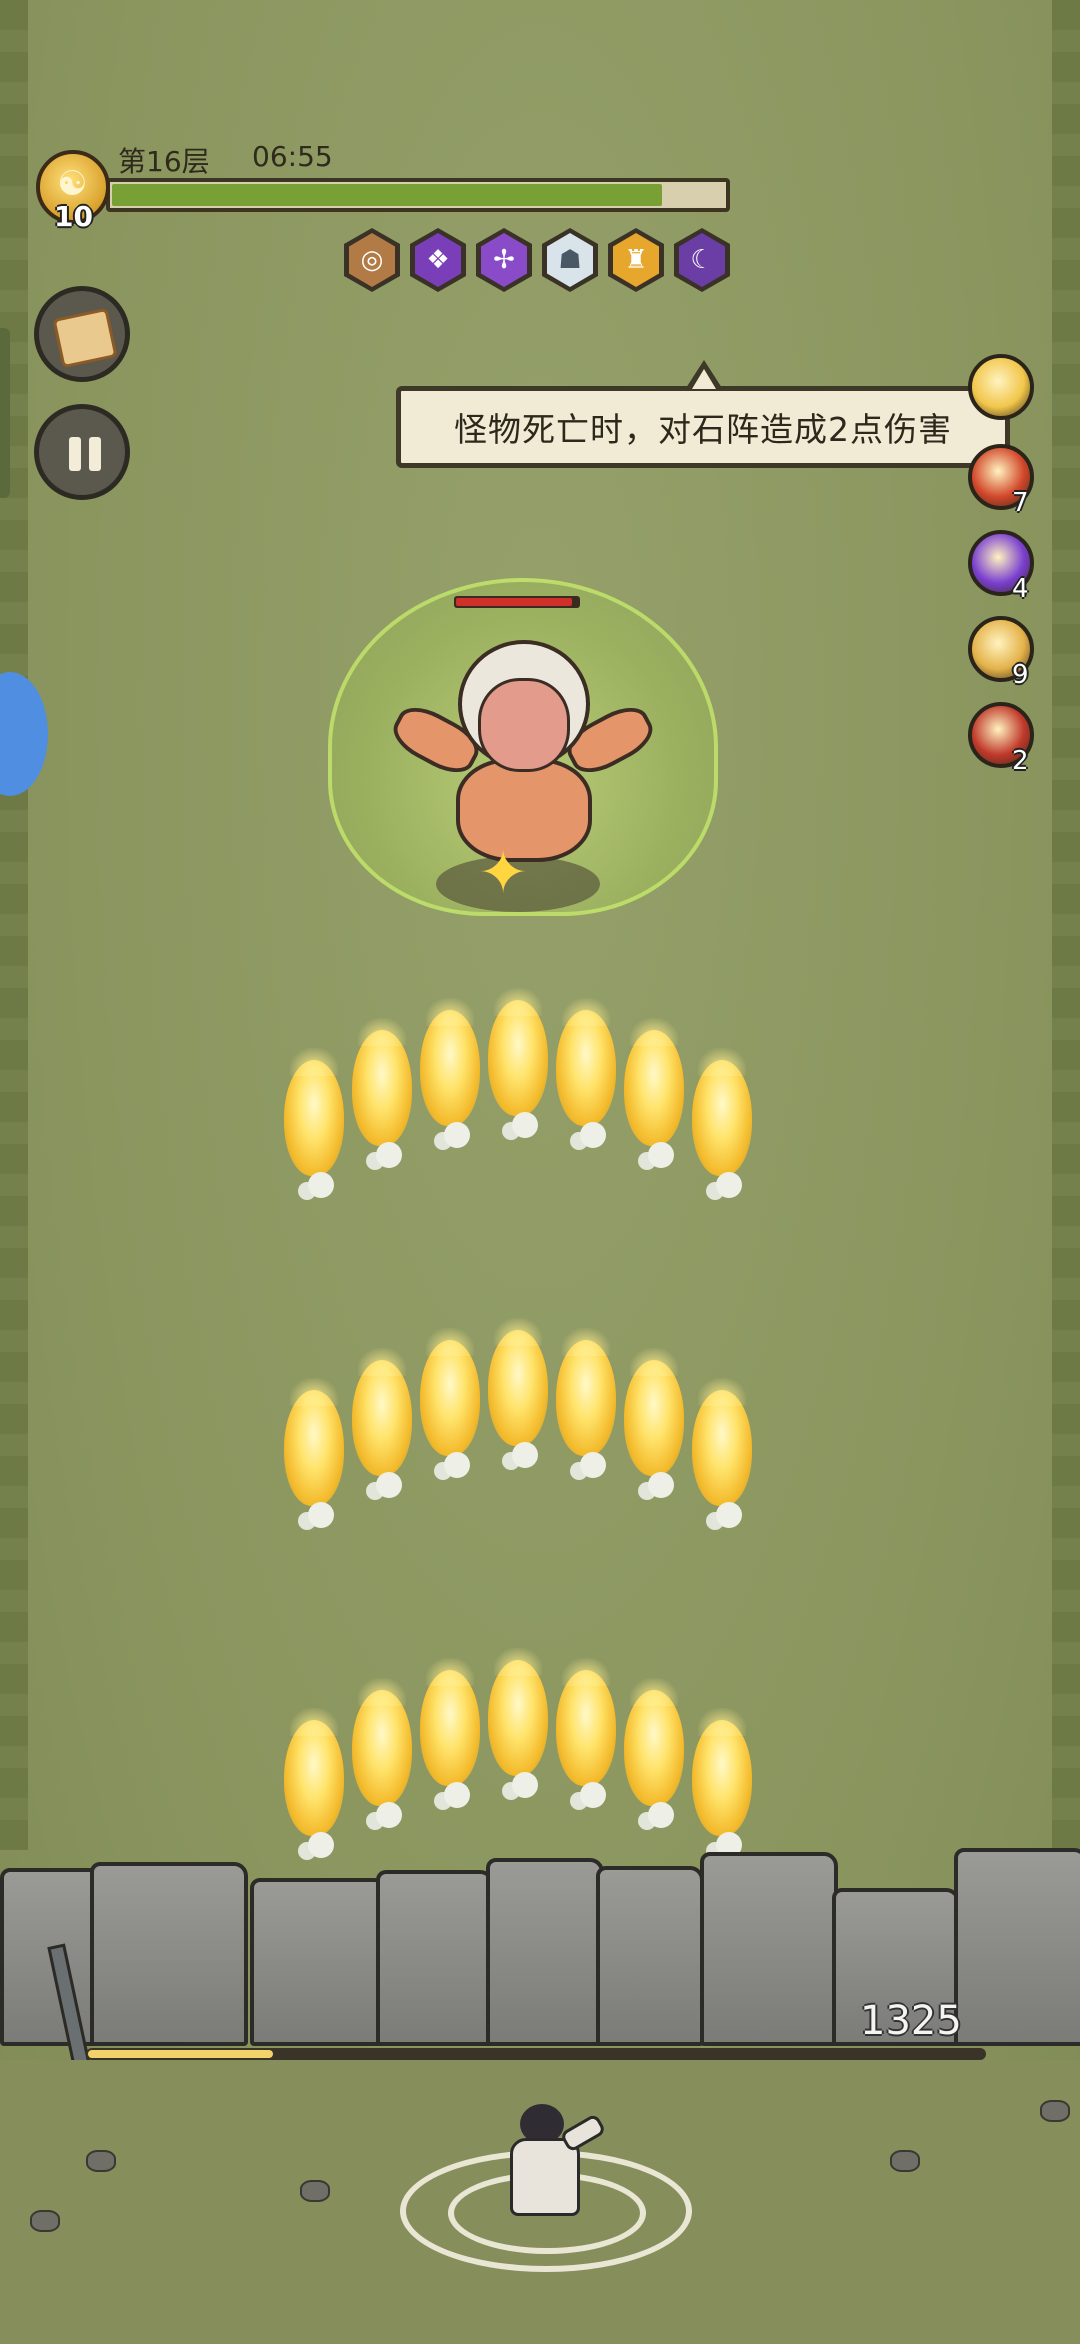 This screenshot has width=1080, height=2344. What do you see at coordinates (1020, 761) in the screenshot?
I see `buff-fire-slash-count: 2` at bounding box center [1020, 761].